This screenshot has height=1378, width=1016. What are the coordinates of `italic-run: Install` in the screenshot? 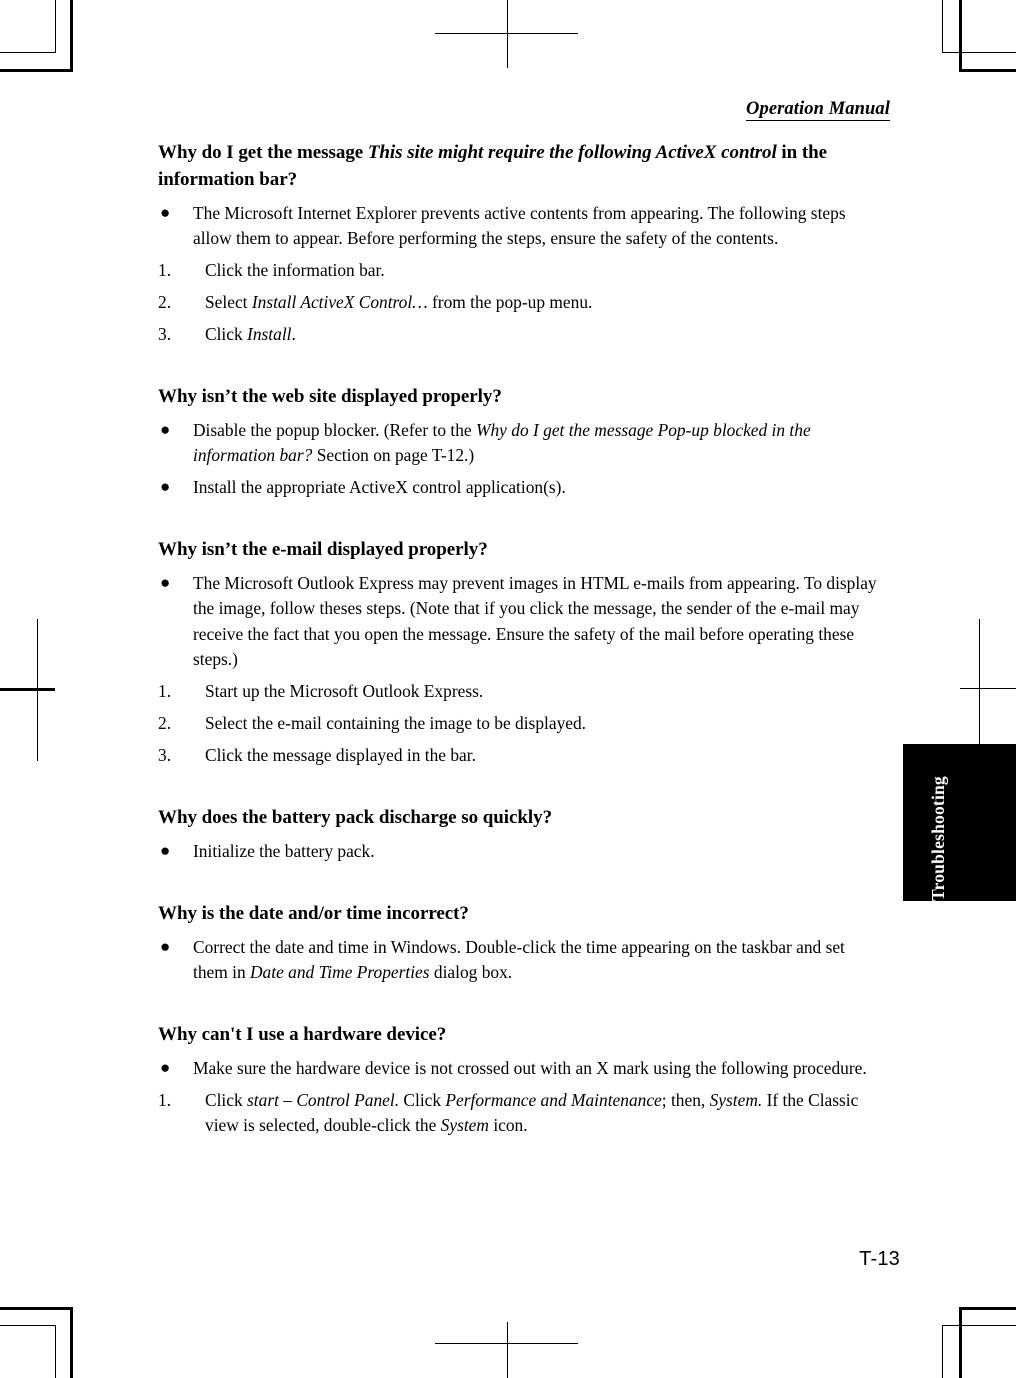 It's located at (269, 334).